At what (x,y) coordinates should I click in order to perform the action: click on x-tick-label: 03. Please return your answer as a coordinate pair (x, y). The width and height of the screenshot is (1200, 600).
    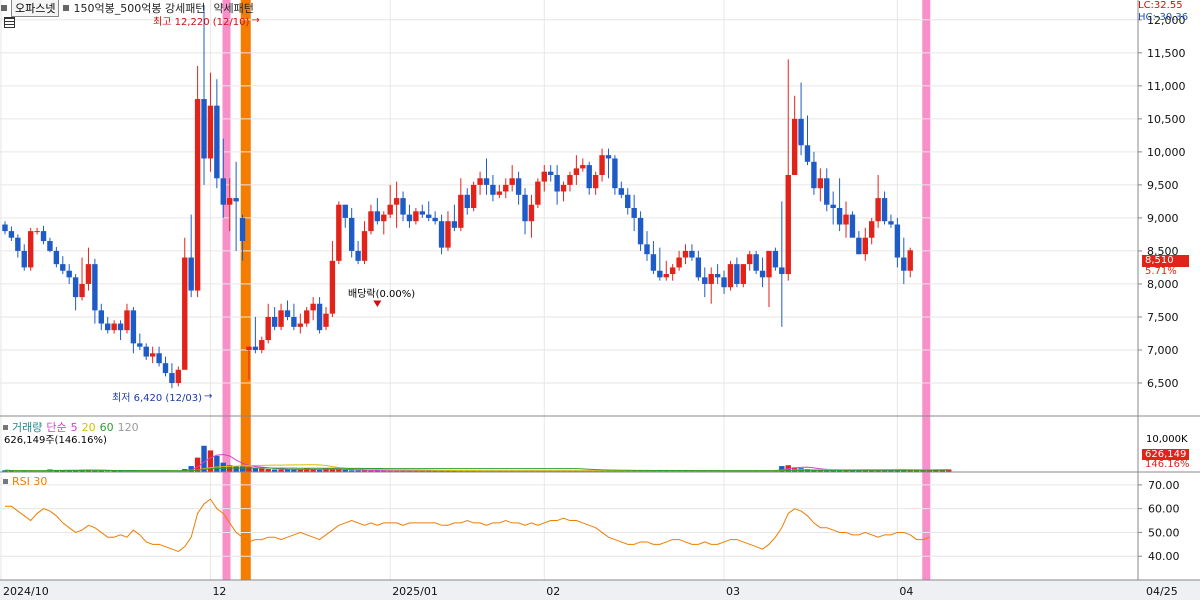
    Looking at the image, I should click on (733, 591).